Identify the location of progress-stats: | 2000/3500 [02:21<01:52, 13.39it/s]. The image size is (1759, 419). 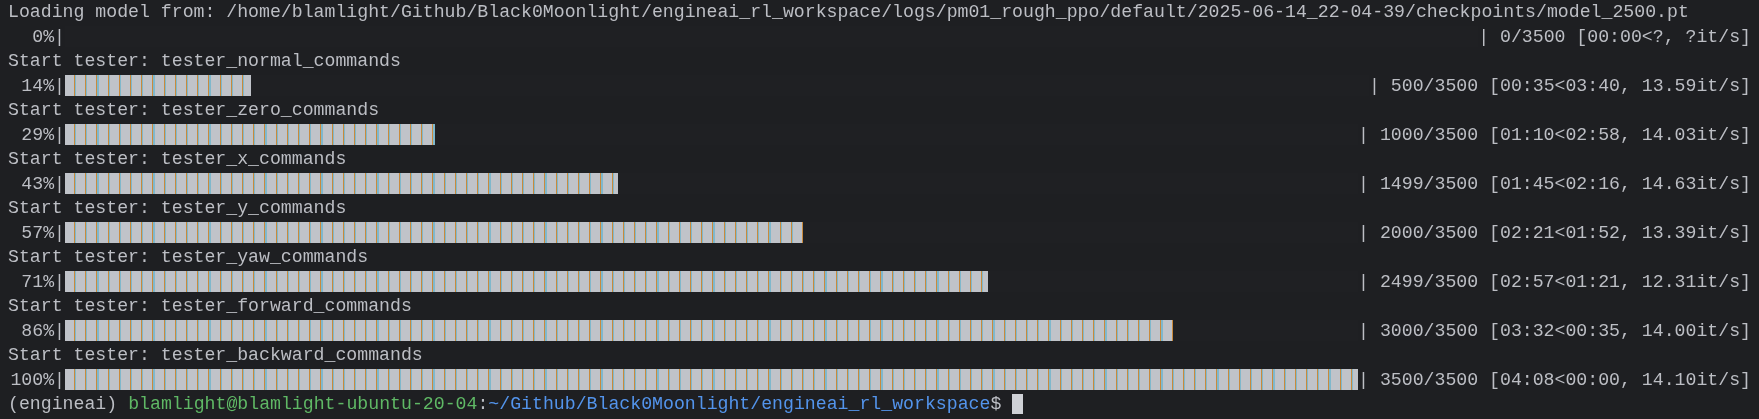
(1554, 233).